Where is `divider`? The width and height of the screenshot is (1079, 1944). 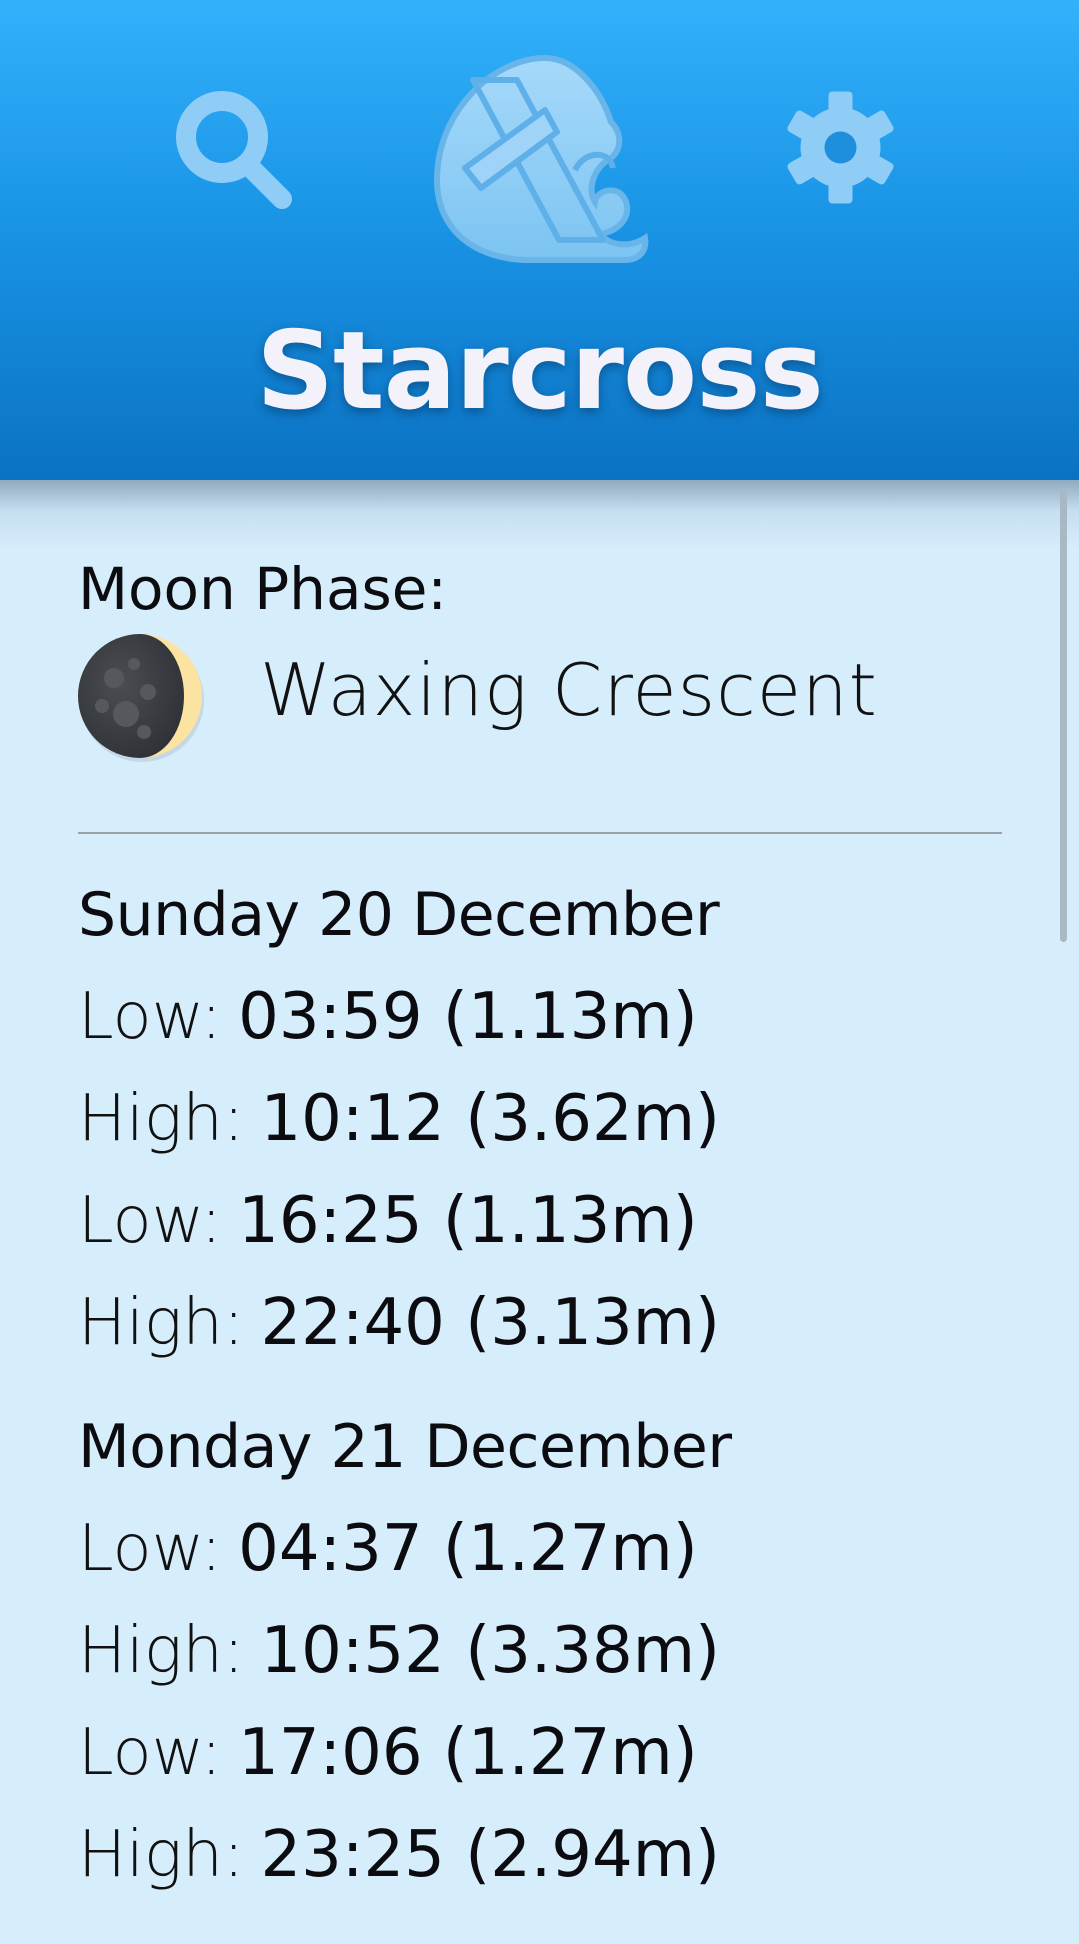 divider is located at coordinates (540, 833).